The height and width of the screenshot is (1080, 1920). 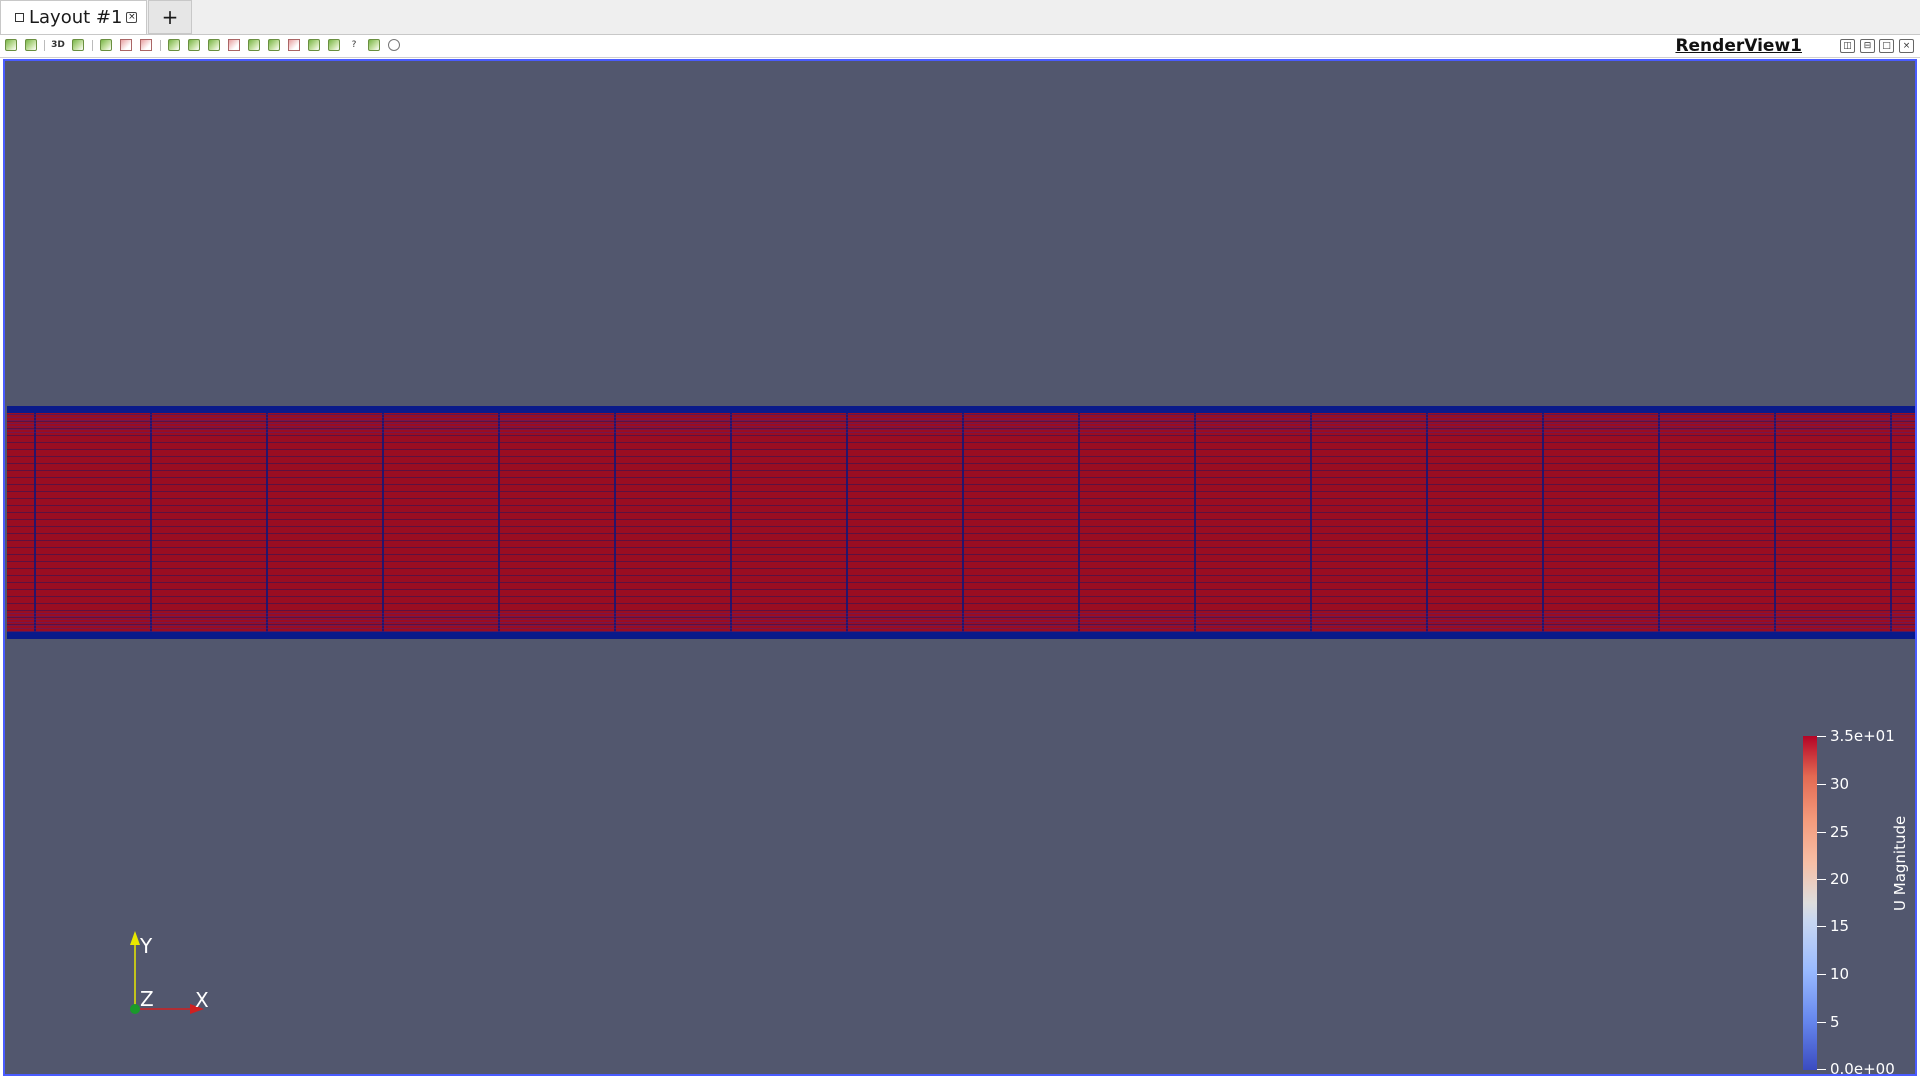 What do you see at coordinates (167, 972) in the screenshot?
I see `orientation-axes-icon` at bounding box center [167, 972].